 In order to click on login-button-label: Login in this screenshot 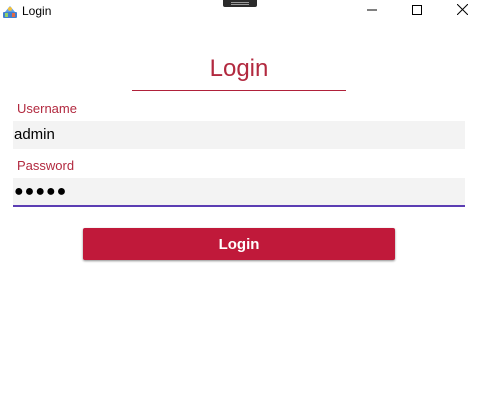, I will do `click(239, 244)`.